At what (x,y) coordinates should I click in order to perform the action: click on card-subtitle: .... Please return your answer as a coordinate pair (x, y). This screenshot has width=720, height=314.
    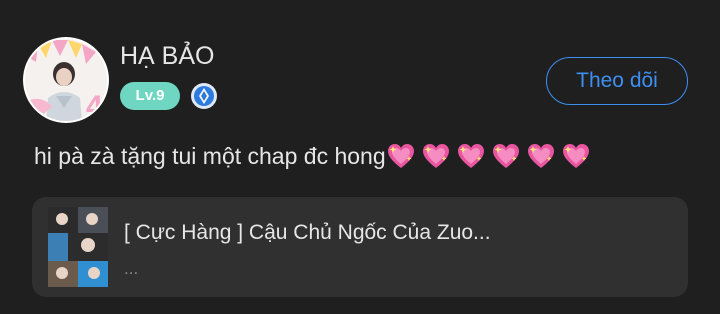
    Looking at the image, I should click on (131, 268).